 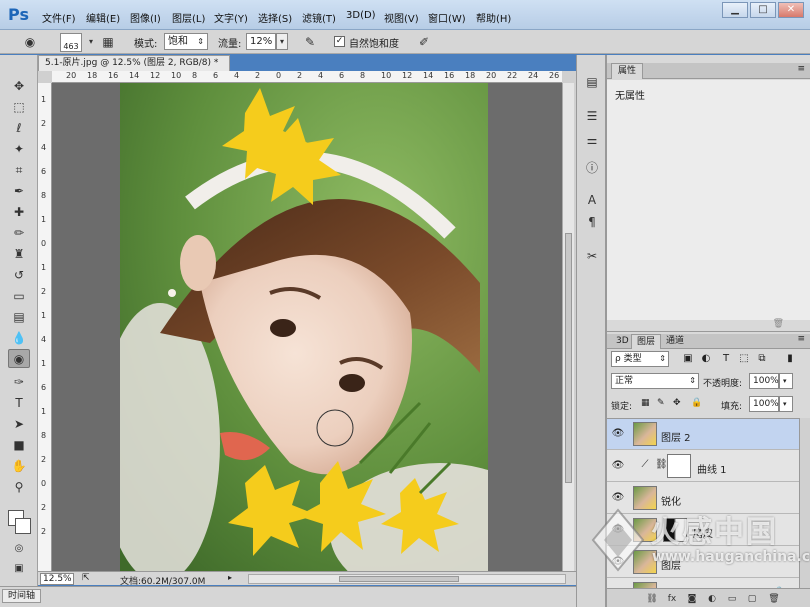 What do you see at coordinates (790, 359) in the screenshot?
I see `filter-toggle-icon: ▮` at bounding box center [790, 359].